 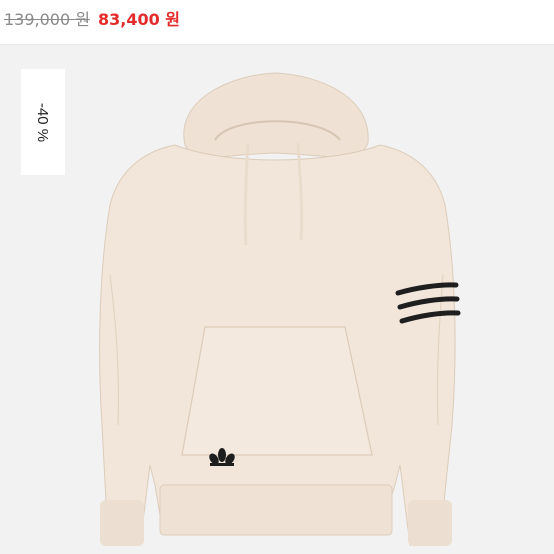 I want to click on discount-label: -40 %, so click(x=43, y=122).